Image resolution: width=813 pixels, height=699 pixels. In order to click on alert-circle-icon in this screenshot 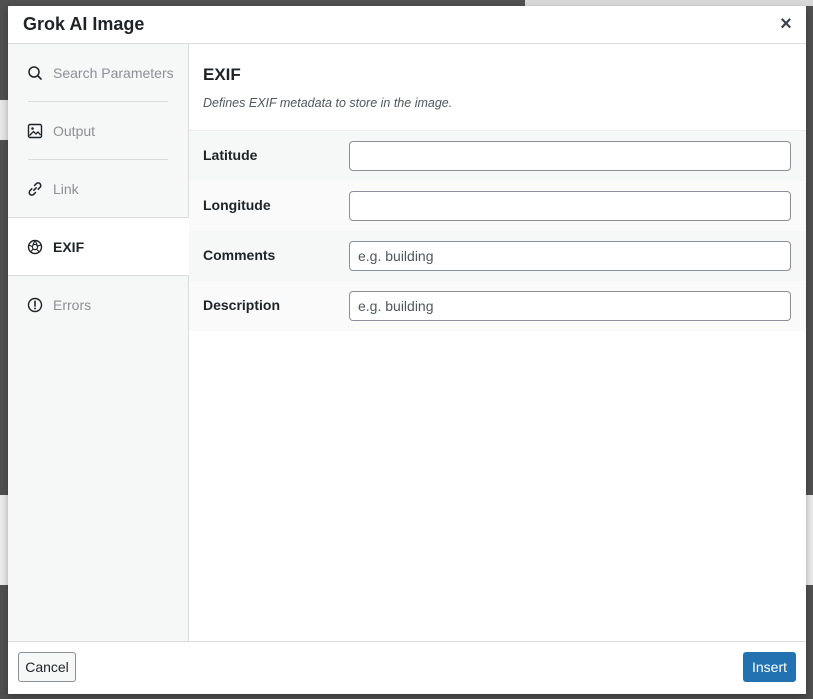, I will do `click(35, 305)`.